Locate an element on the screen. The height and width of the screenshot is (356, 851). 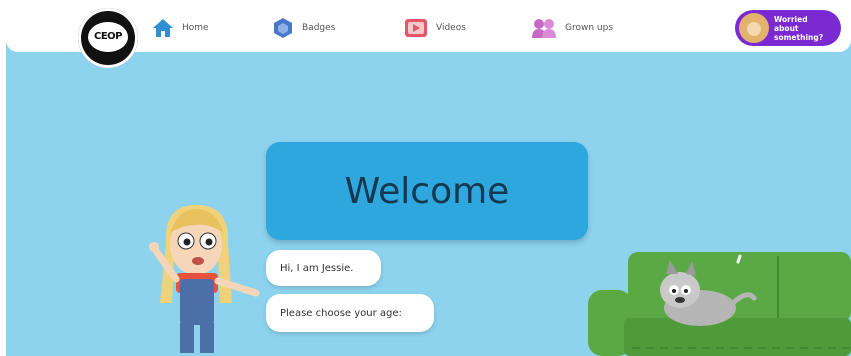
nav-grown-ups-label: Grown ups is located at coordinates (589, 28).